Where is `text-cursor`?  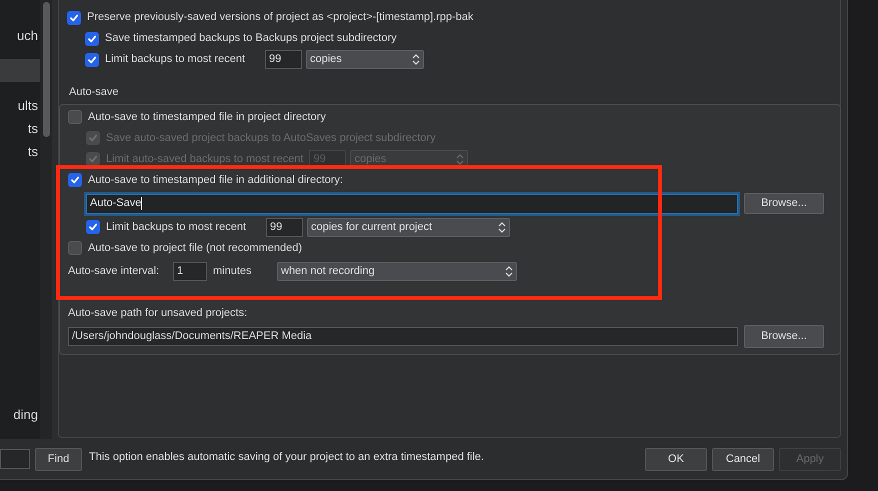
text-cursor is located at coordinates (141, 203).